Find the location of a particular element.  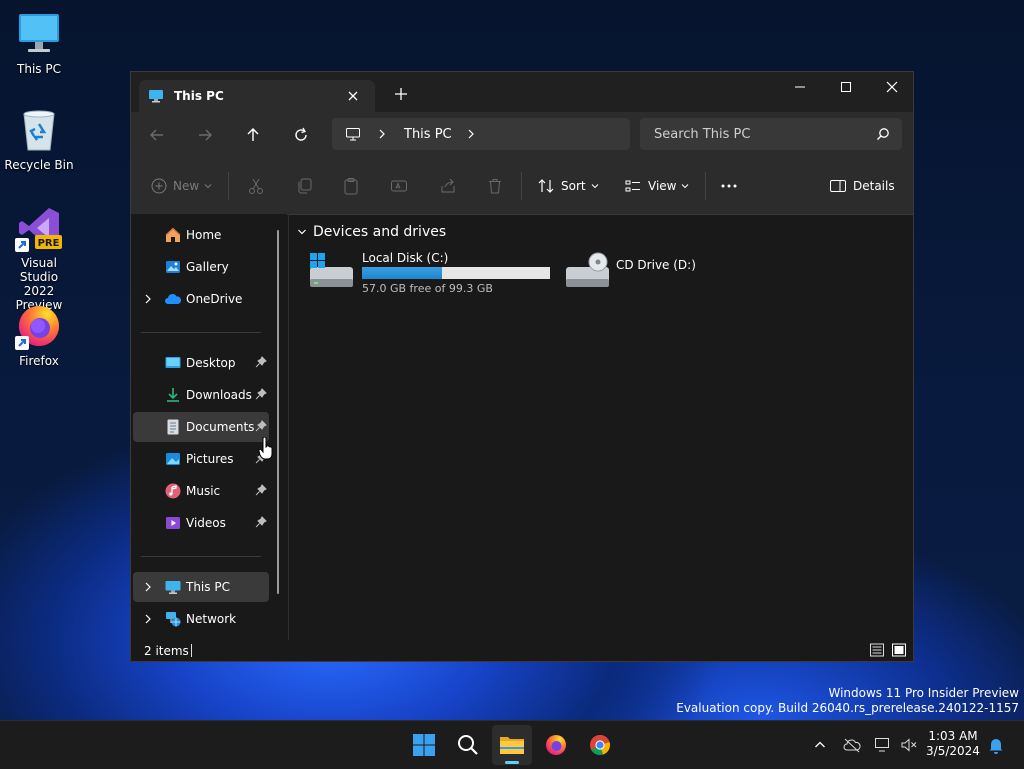

rename-icon is located at coordinates (399, 186).